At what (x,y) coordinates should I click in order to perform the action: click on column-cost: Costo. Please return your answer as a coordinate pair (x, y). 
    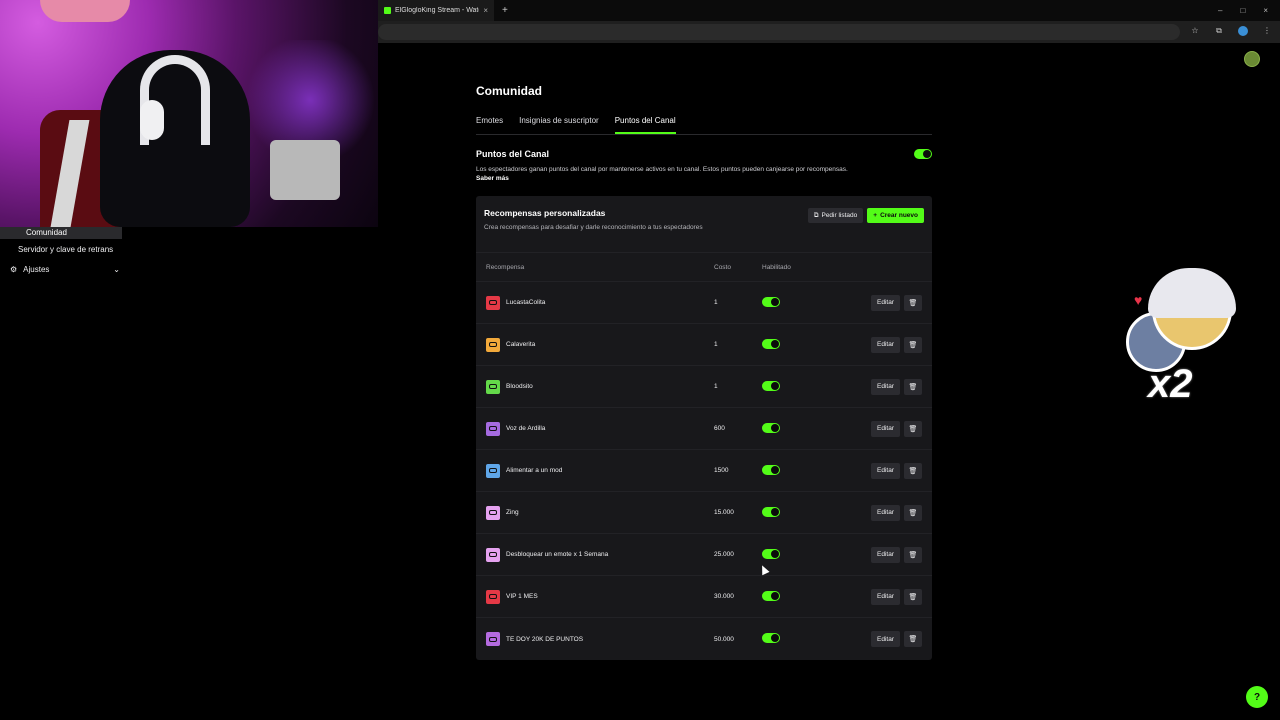
    Looking at the image, I should click on (722, 267).